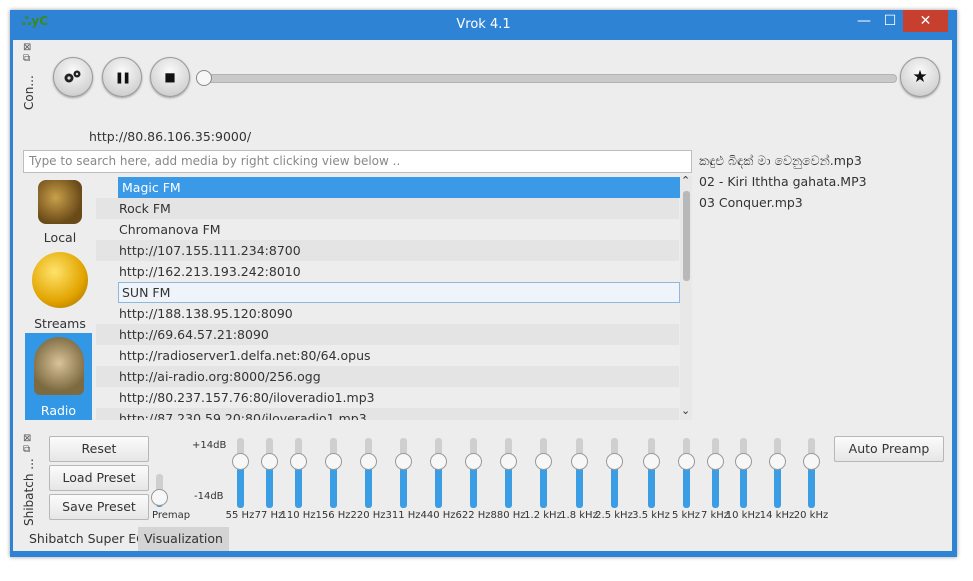  What do you see at coordinates (780, 161) in the screenshot?
I see `playlist-item: කඳුළු බිඳක් මා වෙනුවෙන්.mp3` at bounding box center [780, 161].